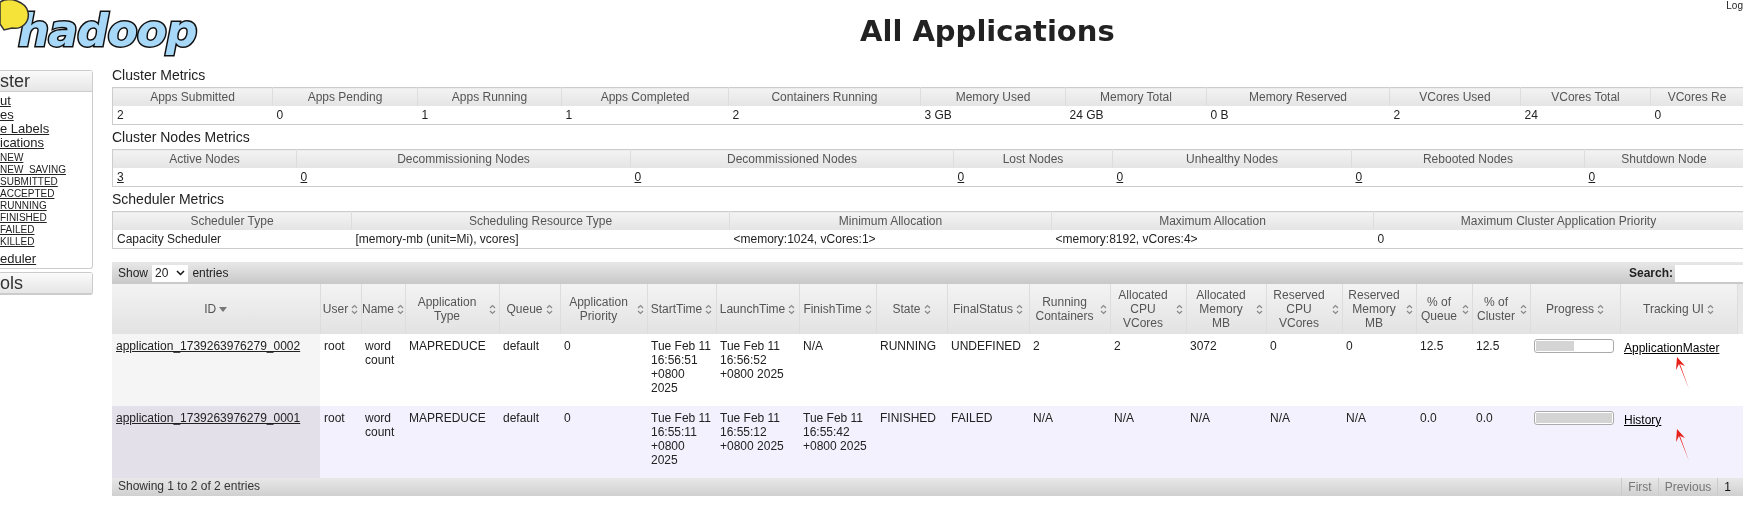  What do you see at coordinates (192, 96) in the screenshot?
I see `column-header: Apps Submitted` at bounding box center [192, 96].